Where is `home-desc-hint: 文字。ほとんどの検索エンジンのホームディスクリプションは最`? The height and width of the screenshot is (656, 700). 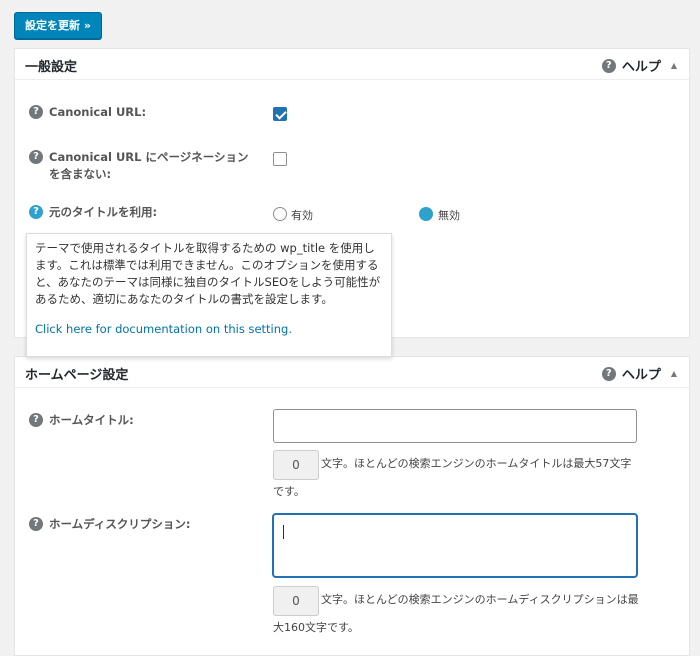
home-desc-hint: 文字。ほとんどの検索エンジンのホームディスクリプションは最 is located at coordinates (480, 599).